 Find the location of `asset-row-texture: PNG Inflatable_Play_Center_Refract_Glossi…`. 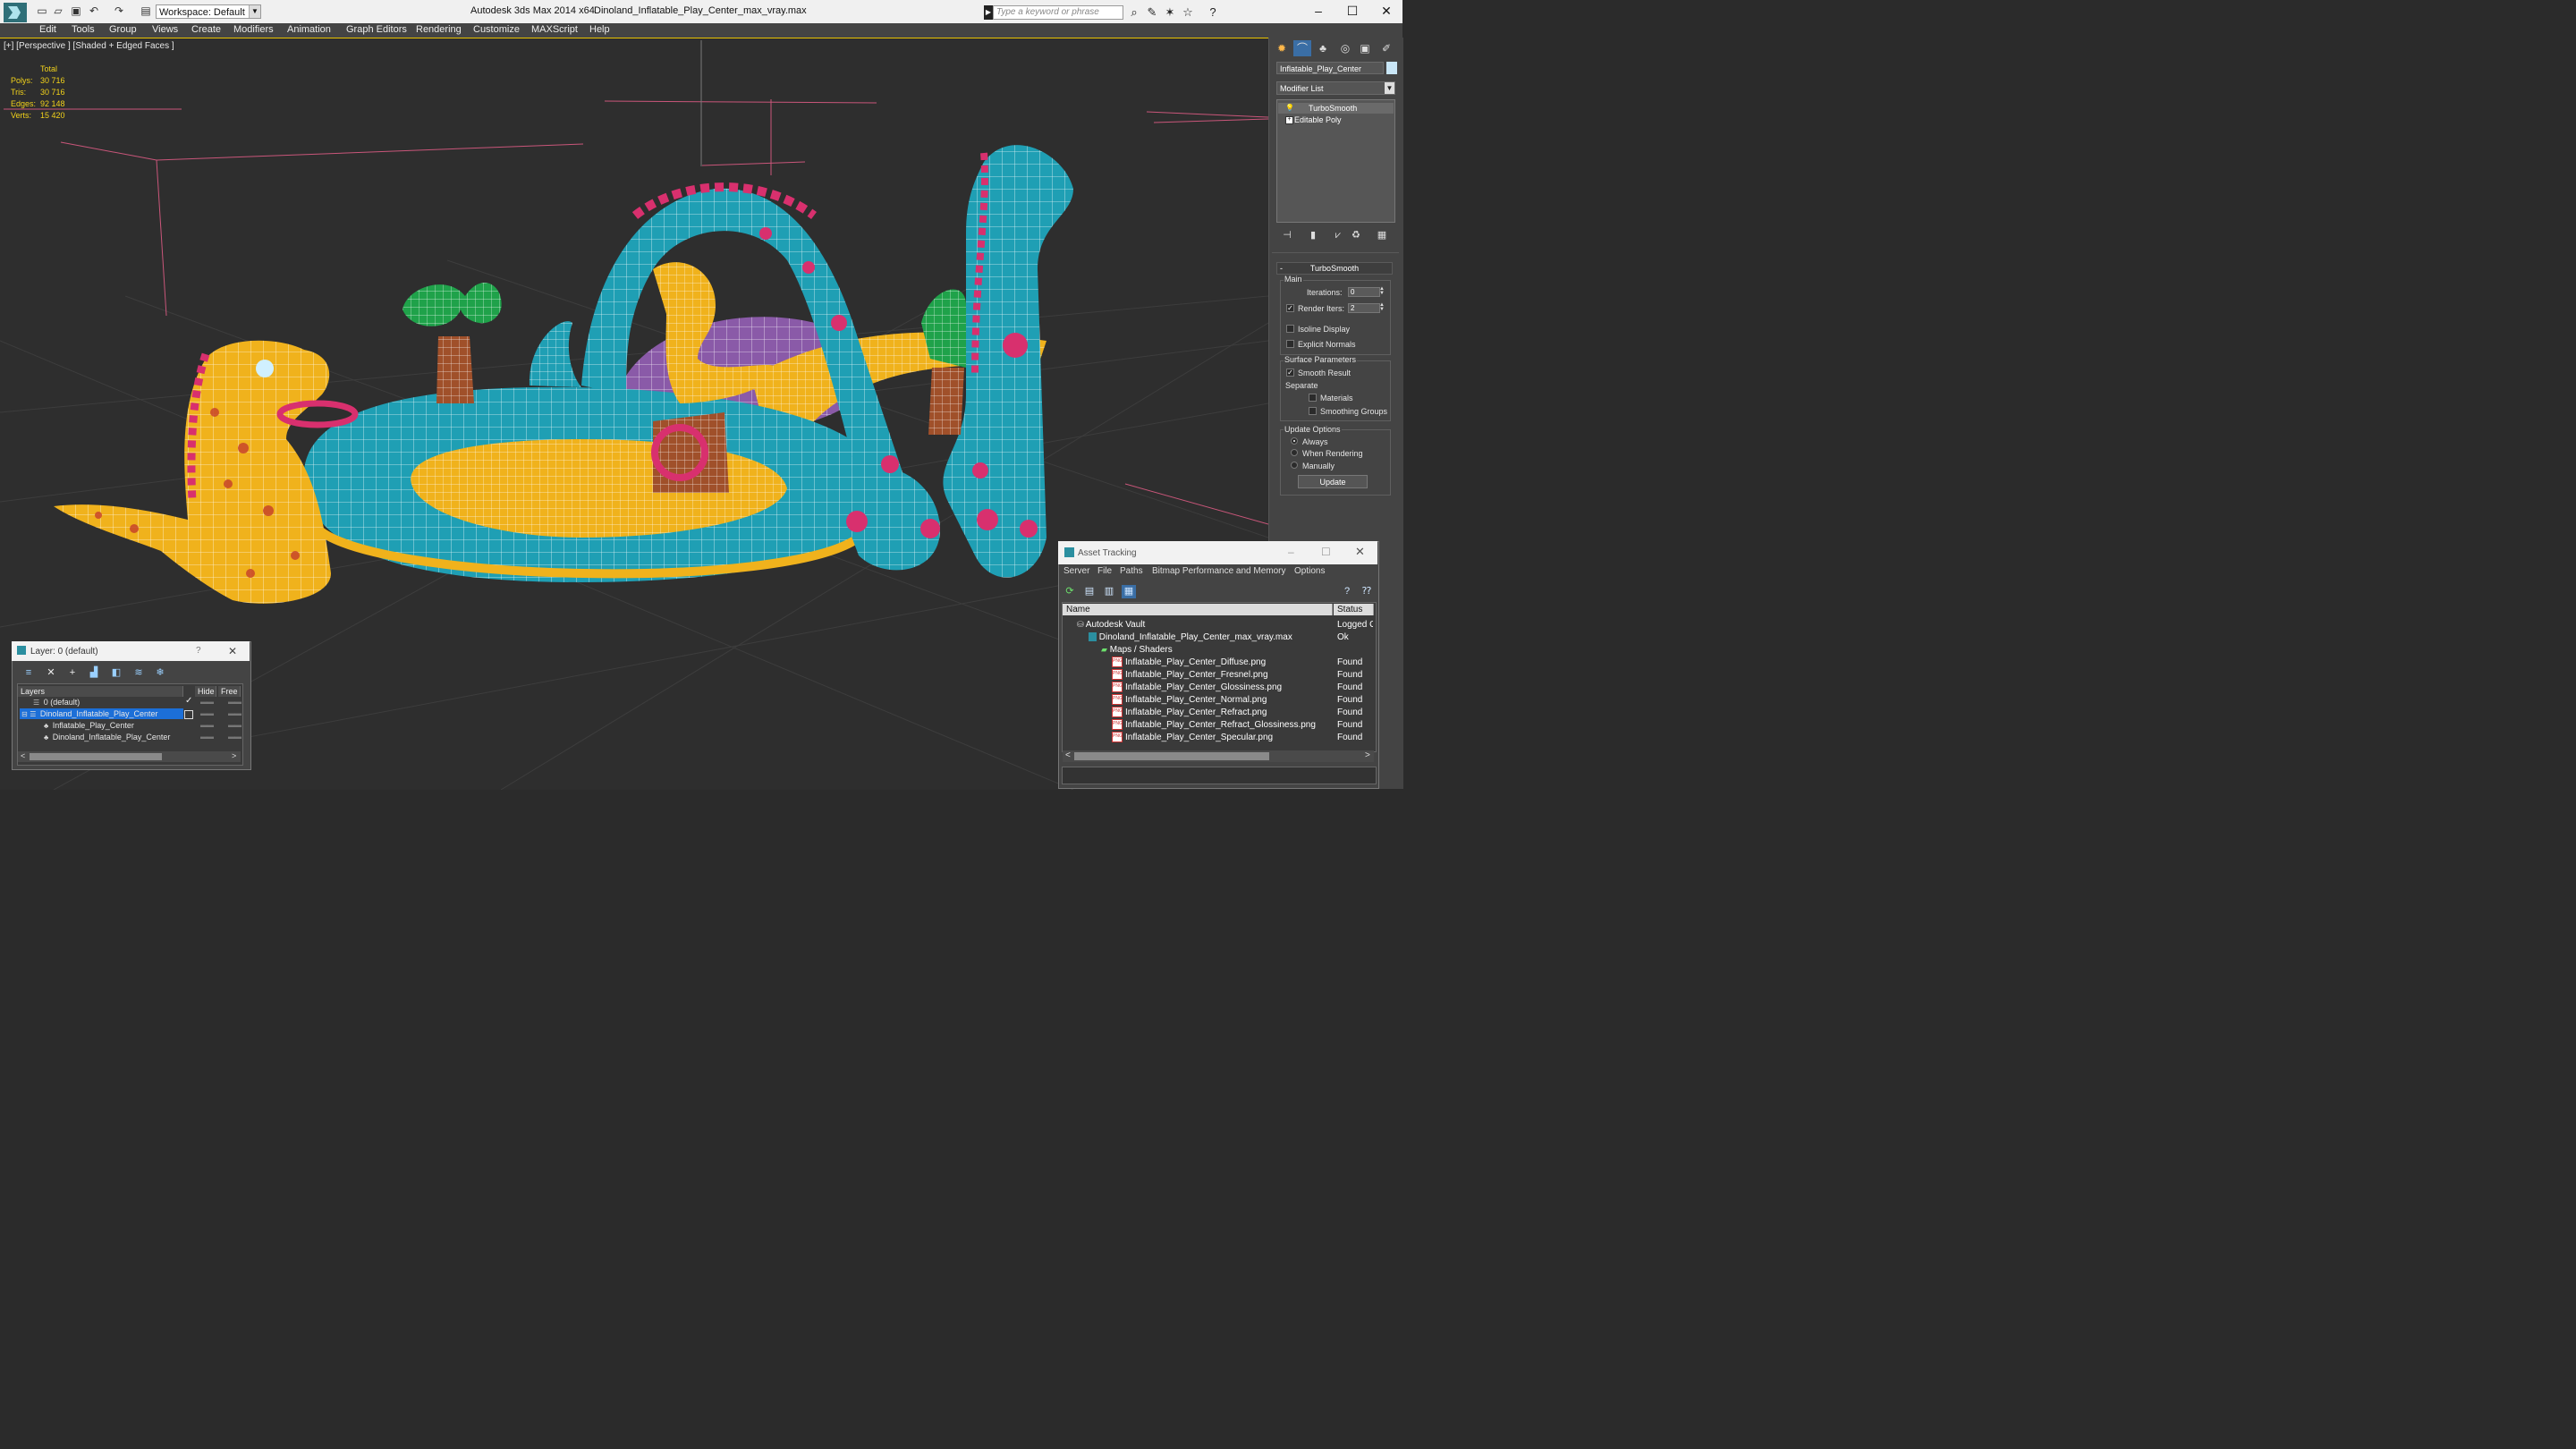

asset-row-texture: PNG Inflatable_Play_Center_Refract_Glossi… is located at coordinates (1214, 725).